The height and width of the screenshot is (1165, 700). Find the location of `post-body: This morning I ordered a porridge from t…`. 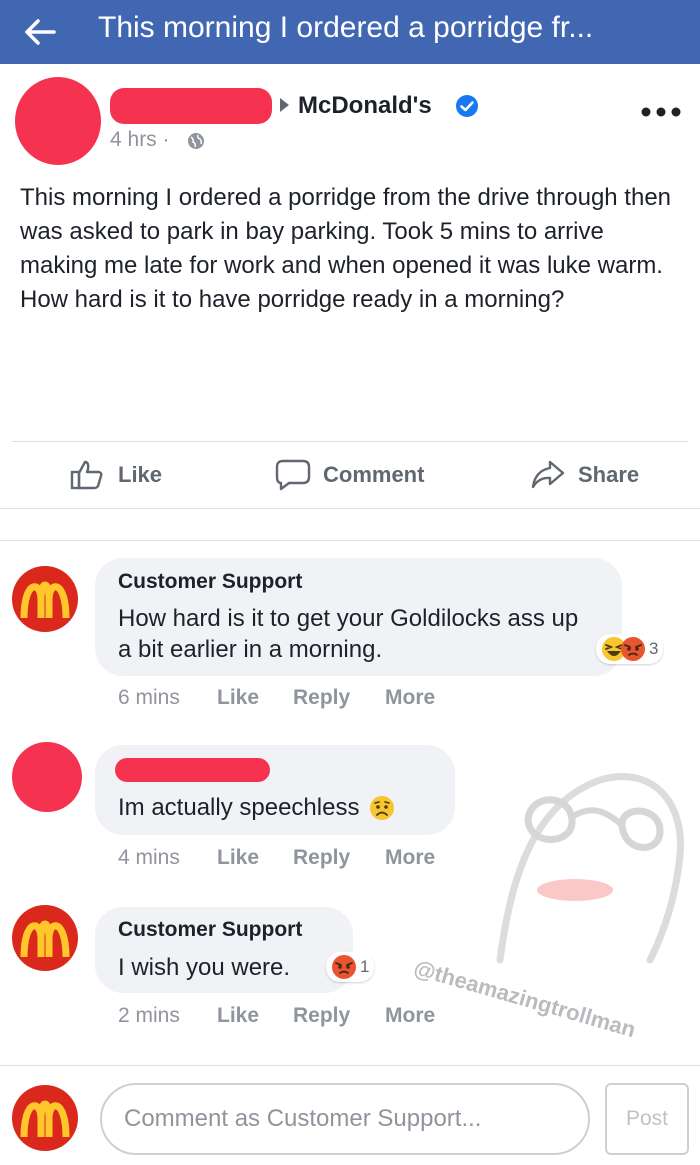

post-body: This morning I ordered a porridge from t… is located at coordinates (346, 248).